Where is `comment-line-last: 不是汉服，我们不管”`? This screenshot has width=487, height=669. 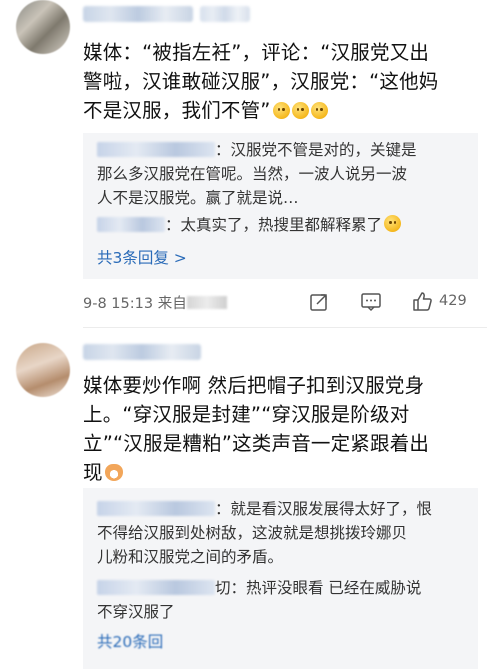 comment-line-last: 不是汉服，我们不管” is located at coordinates (280, 110).